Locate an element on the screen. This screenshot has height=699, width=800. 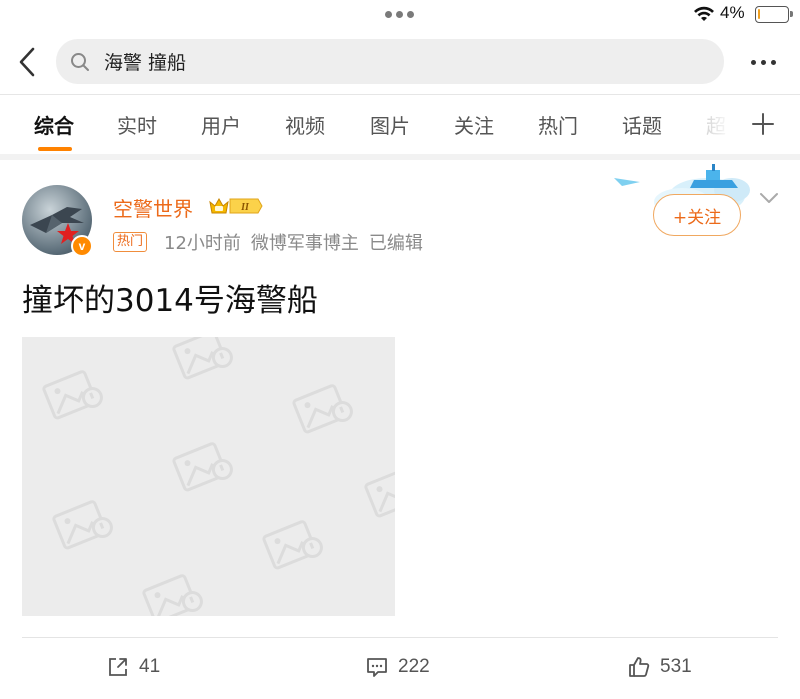
repost-button: 41 is located at coordinates (133, 667).